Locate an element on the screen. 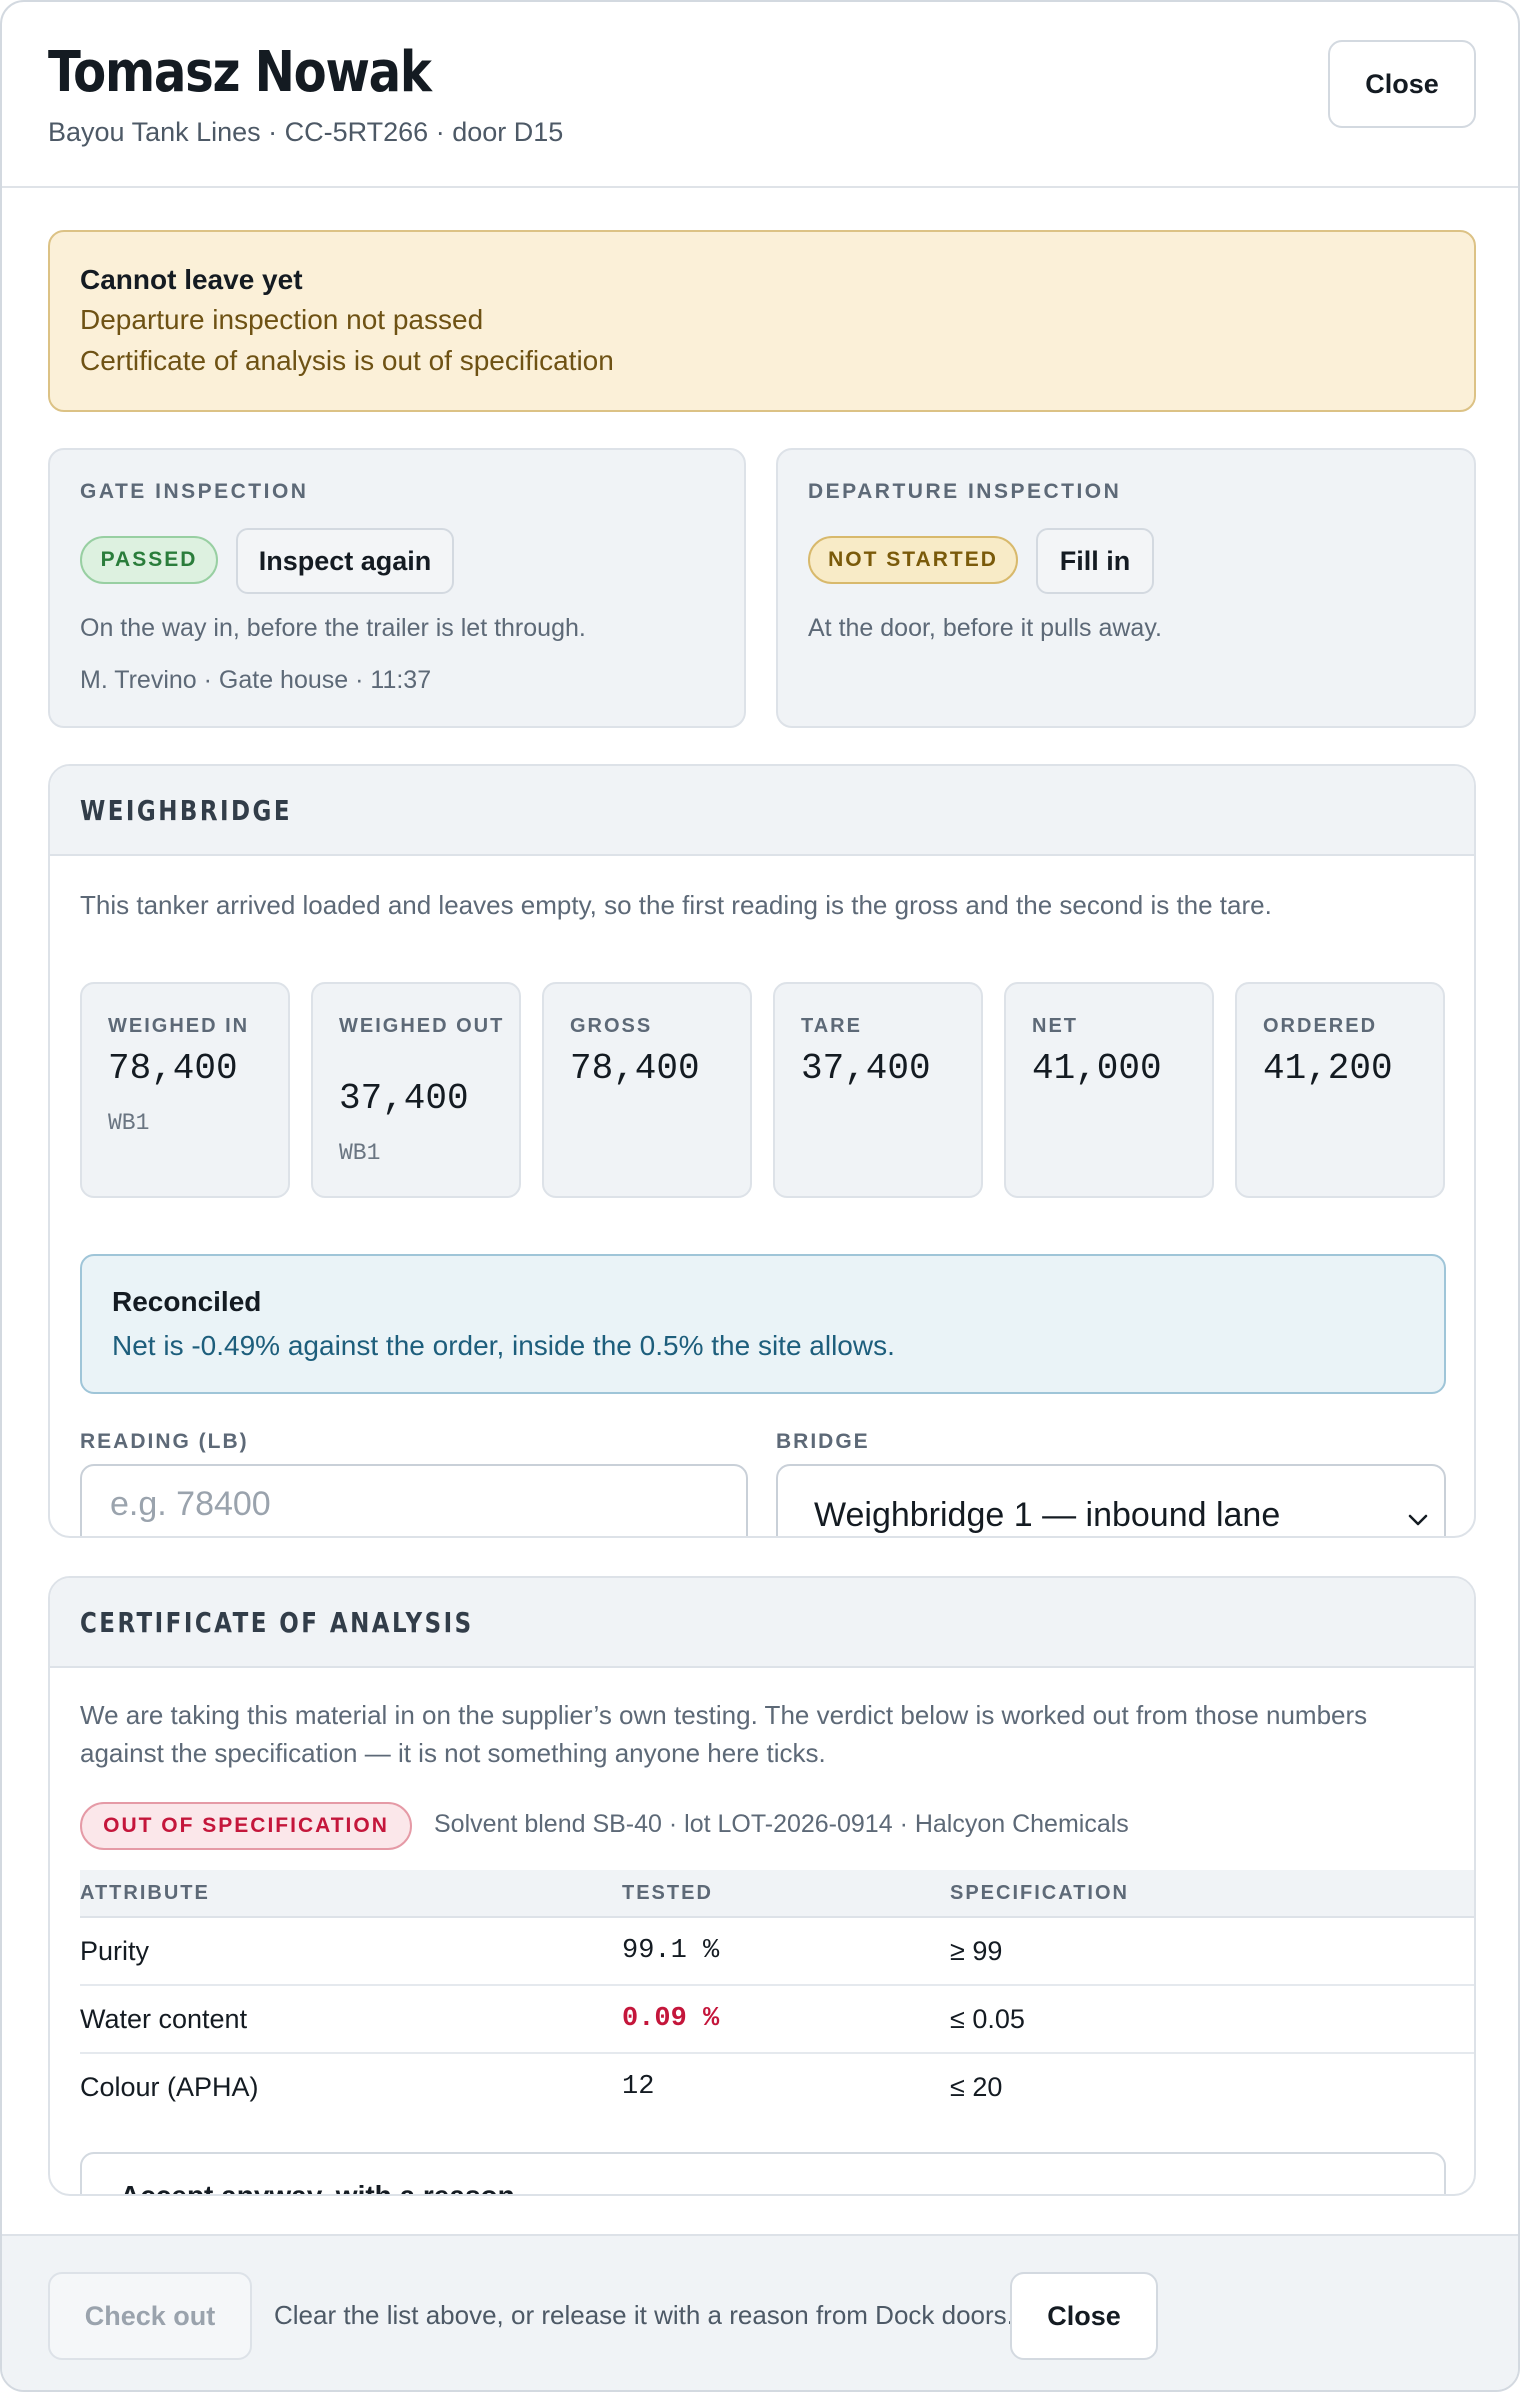 The height and width of the screenshot is (2392, 1520). section-header: CERTIFICATE OF ANALYSIS is located at coordinates (762, 1623).